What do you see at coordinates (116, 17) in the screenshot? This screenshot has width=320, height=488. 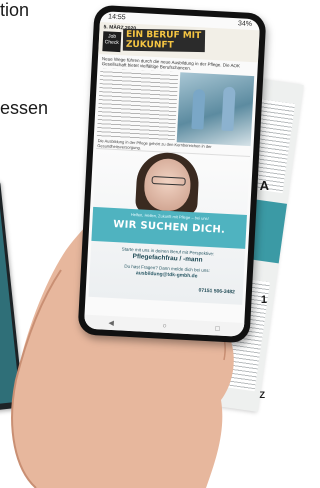 I see `status-time: 14:55` at bounding box center [116, 17].